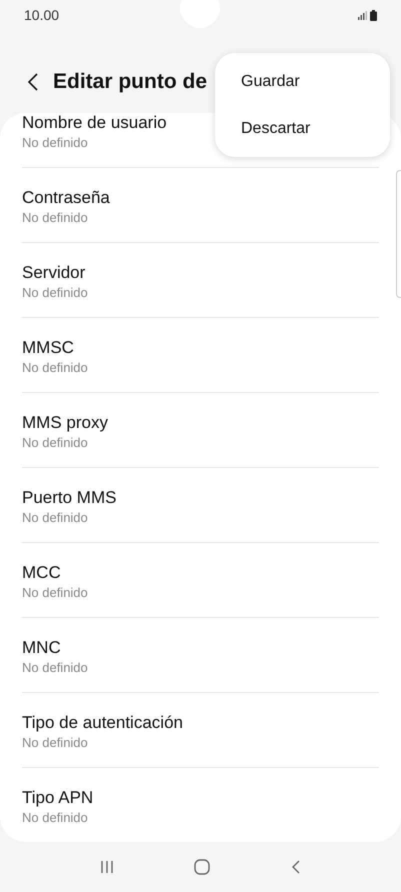  Describe the element at coordinates (58, 798) in the screenshot. I see `setting-label: Tipo APN` at that location.